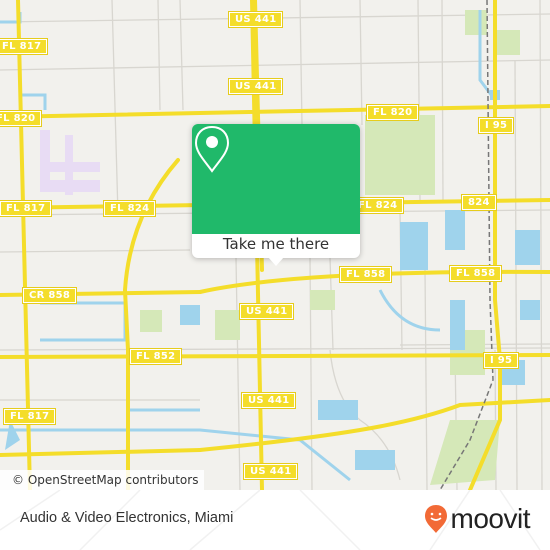 This screenshot has width=550, height=550. What do you see at coordinates (479, 202) in the screenshot?
I see `road-label-824: 824` at bounding box center [479, 202].